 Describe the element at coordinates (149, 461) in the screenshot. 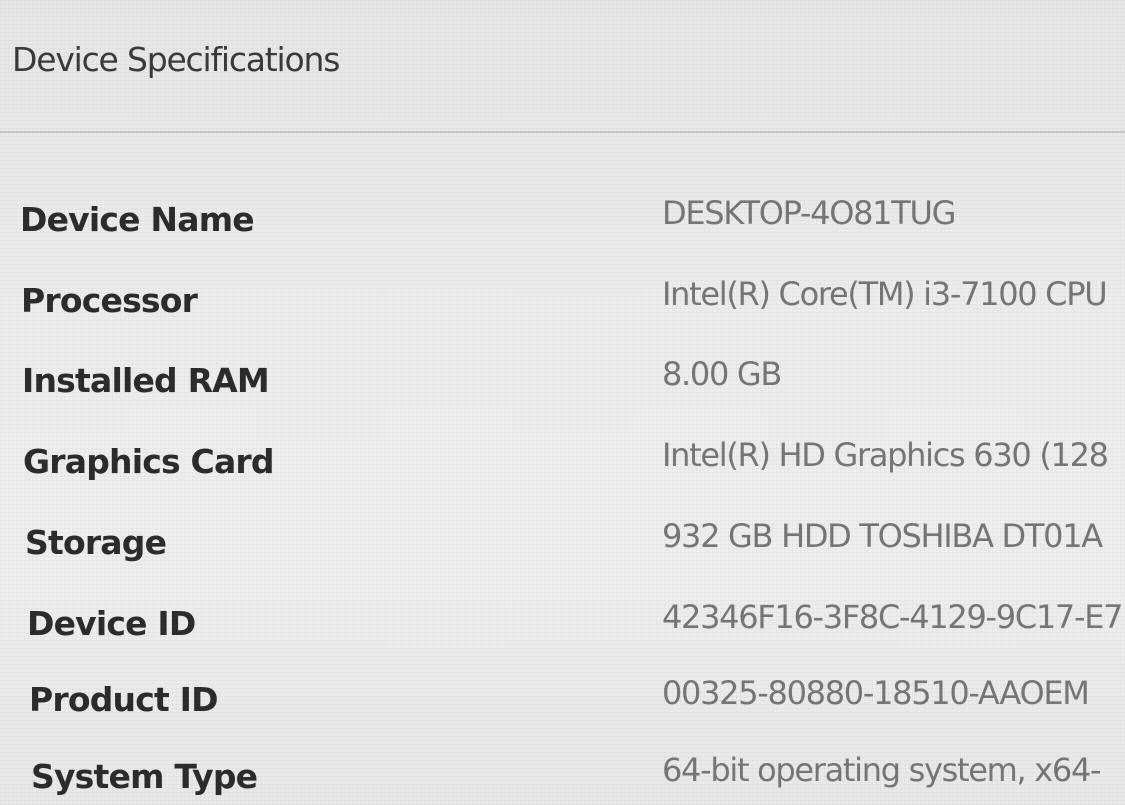

I see `spec-label: Graphics Card` at that location.